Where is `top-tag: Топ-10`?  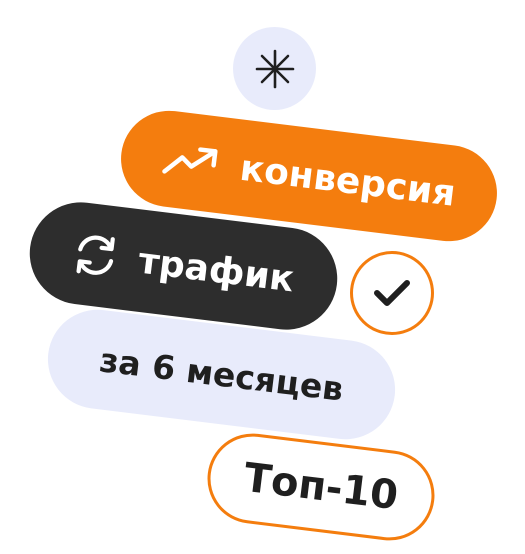
top-tag: Топ-10 is located at coordinates (321, 487).